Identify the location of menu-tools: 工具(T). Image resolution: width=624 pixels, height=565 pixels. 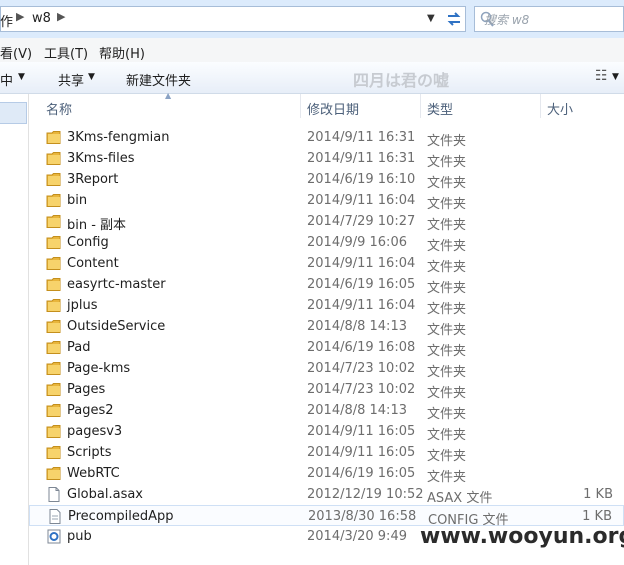
(66, 52).